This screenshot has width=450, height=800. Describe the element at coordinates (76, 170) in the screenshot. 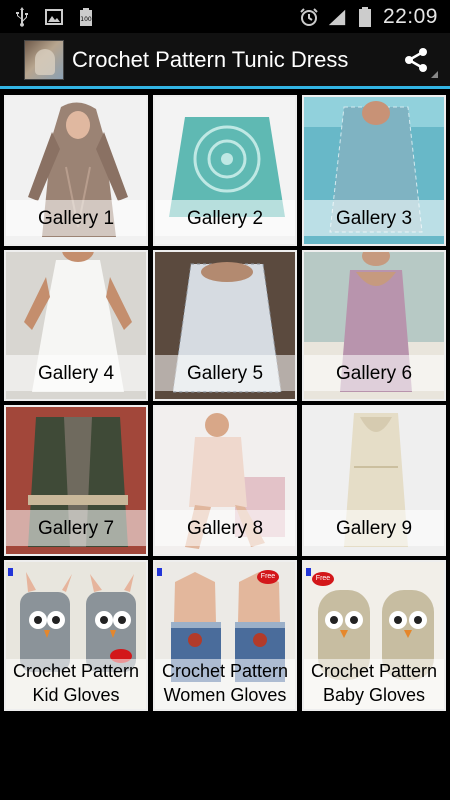

I see `gallery-tile-1: Gallery 1` at that location.